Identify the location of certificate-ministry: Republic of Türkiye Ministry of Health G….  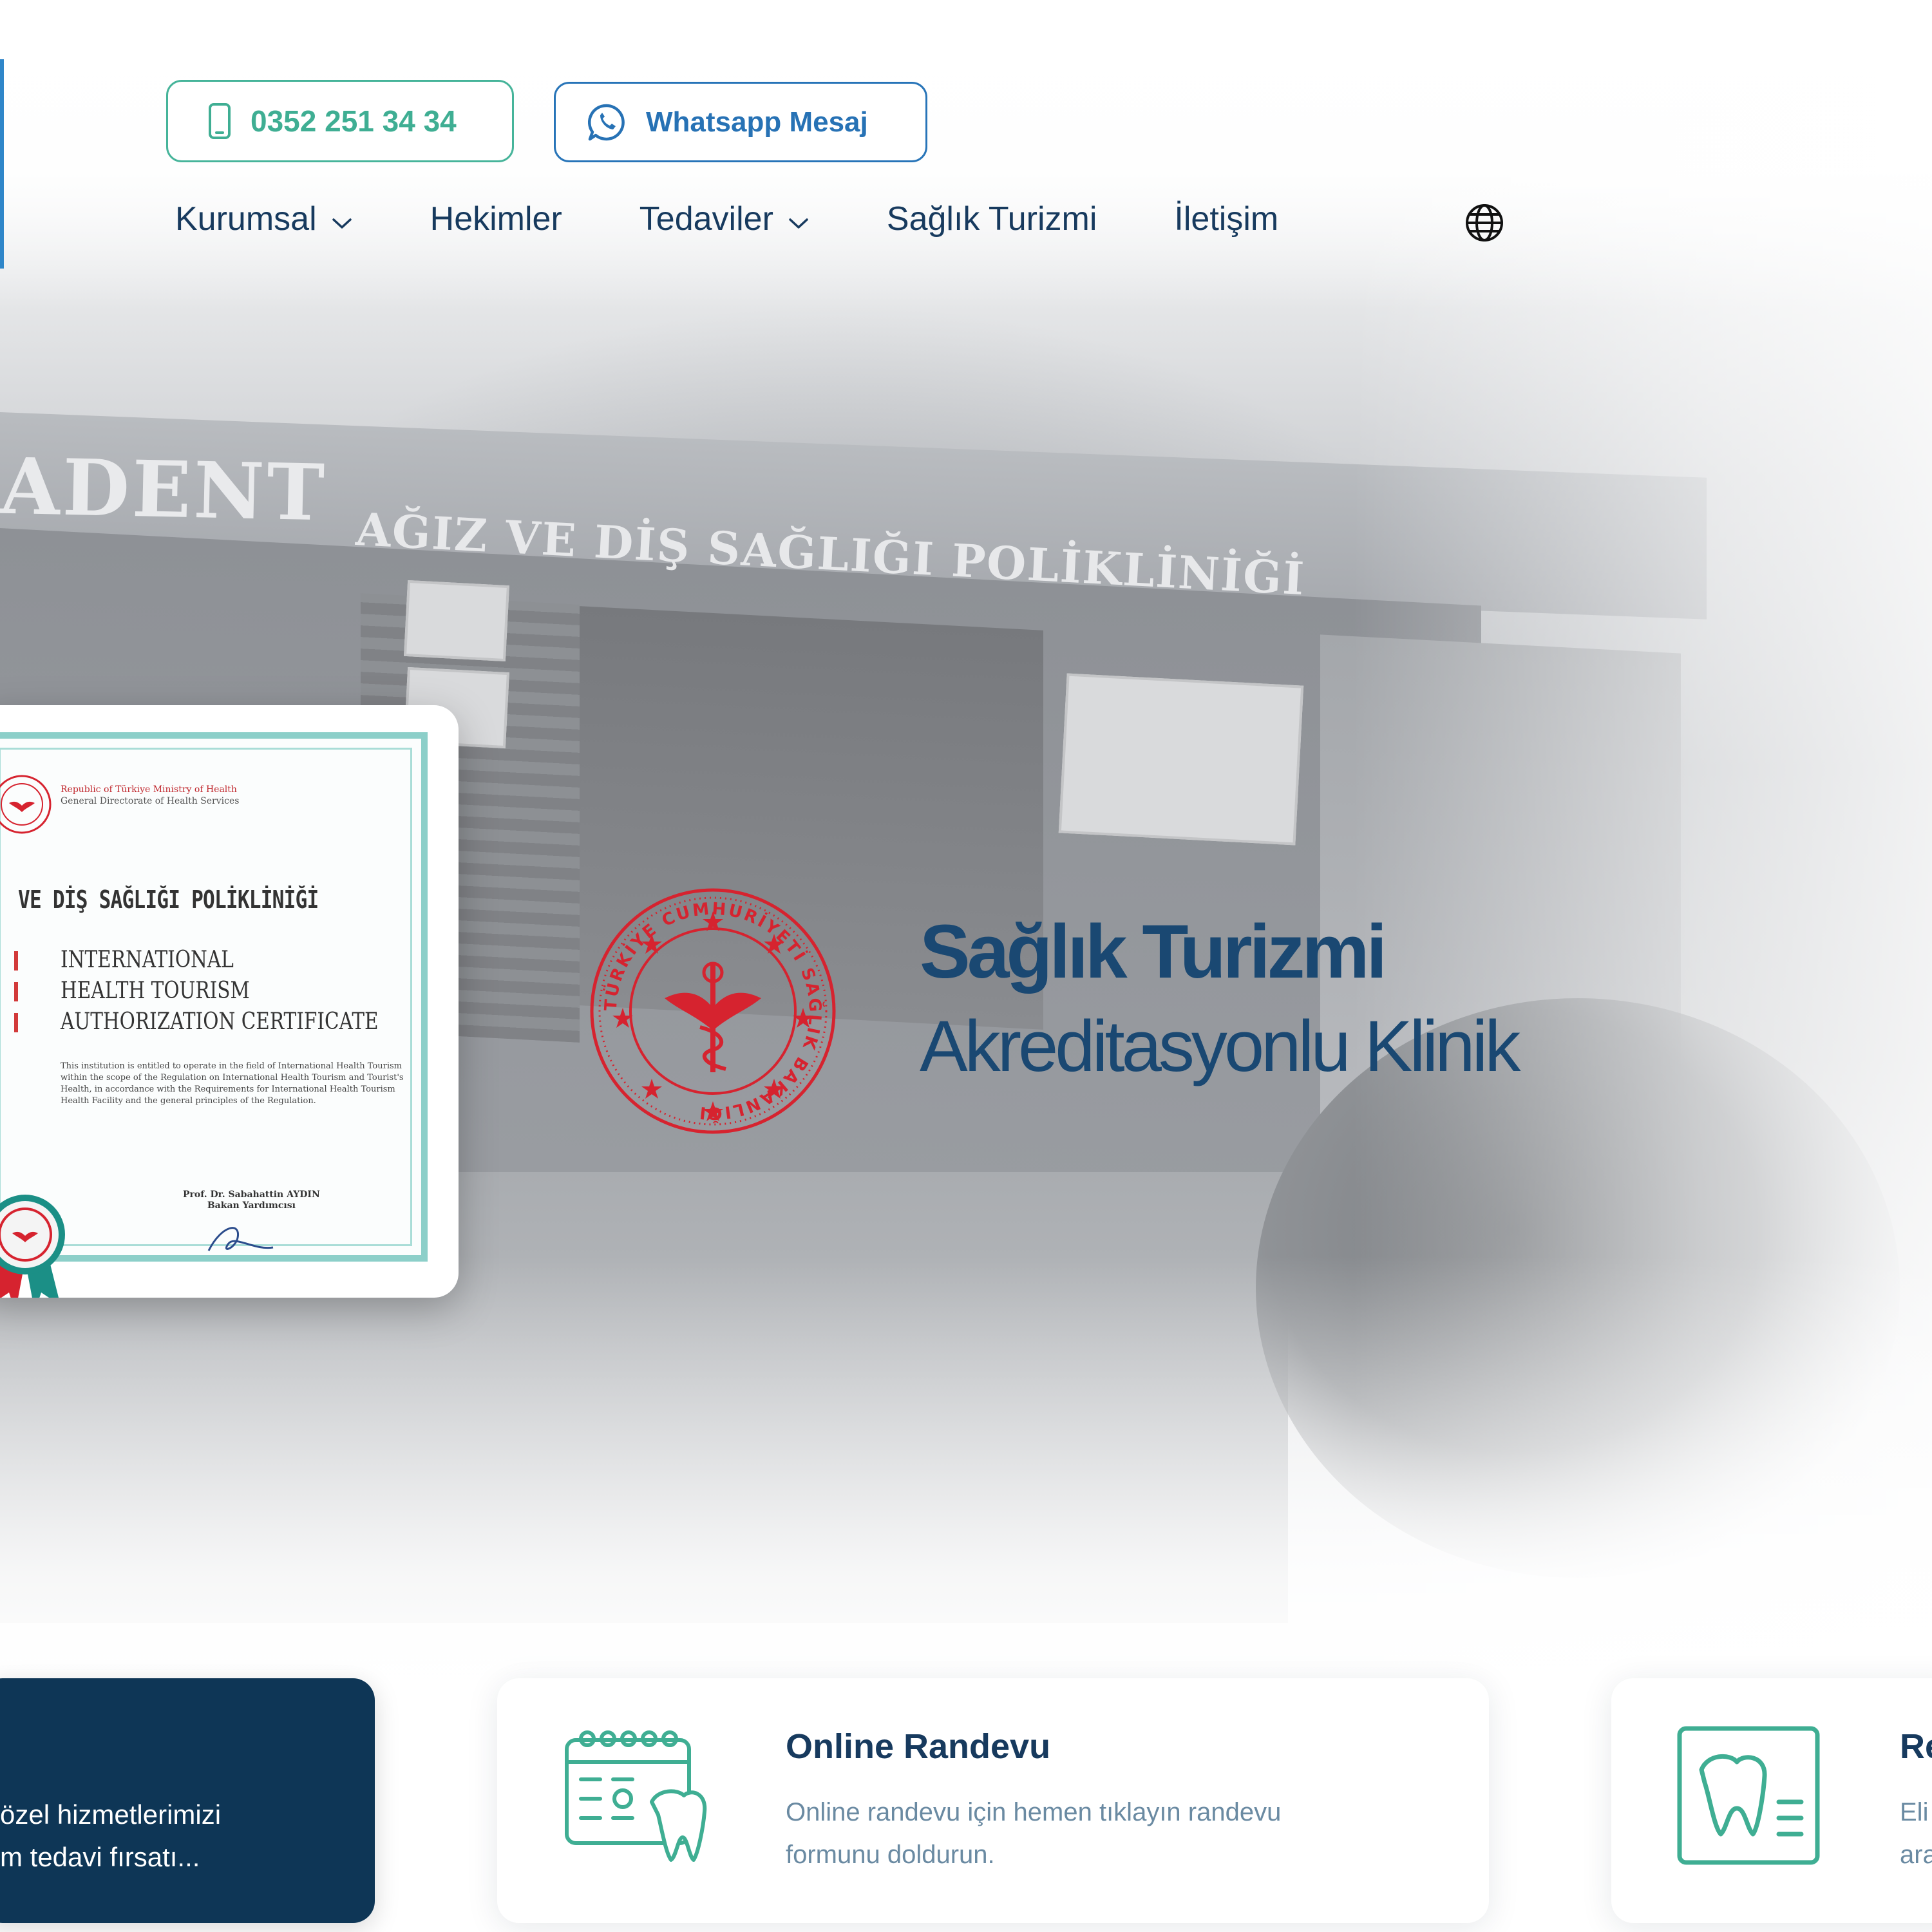
(151, 795).